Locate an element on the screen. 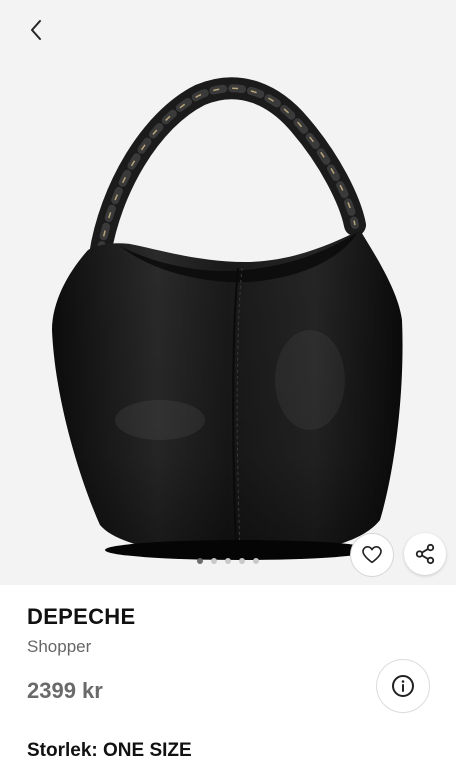 The width and height of the screenshot is (456, 768). chevron-left-icon is located at coordinates (36, 30).